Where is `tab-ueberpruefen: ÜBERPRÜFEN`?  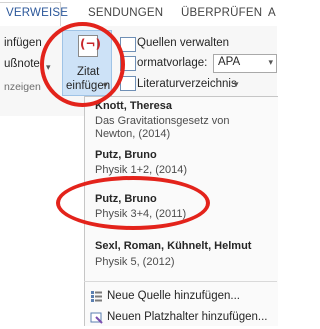 tab-ueberpruefen: ÜBERPRÜFEN is located at coordinates (221, 13).